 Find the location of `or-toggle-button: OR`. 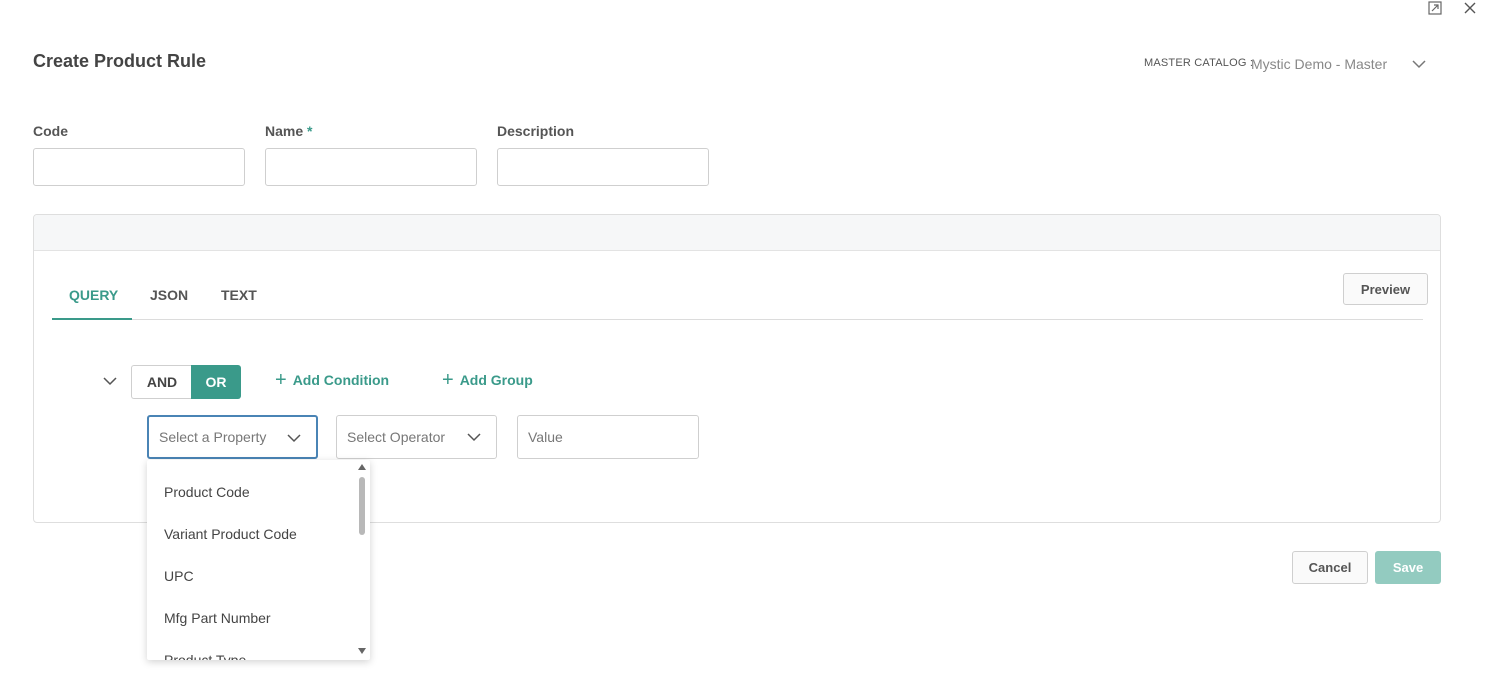

or-toggle-button: OR is located at coordinates (216, 382).